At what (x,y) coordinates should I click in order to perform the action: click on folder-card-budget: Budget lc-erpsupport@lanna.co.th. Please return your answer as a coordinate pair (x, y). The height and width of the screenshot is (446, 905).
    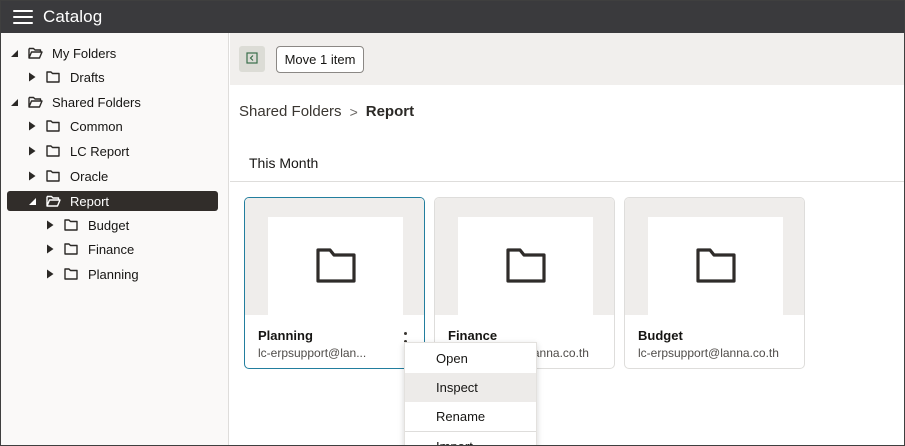
    Looking at the image, I should click on (714, 283).